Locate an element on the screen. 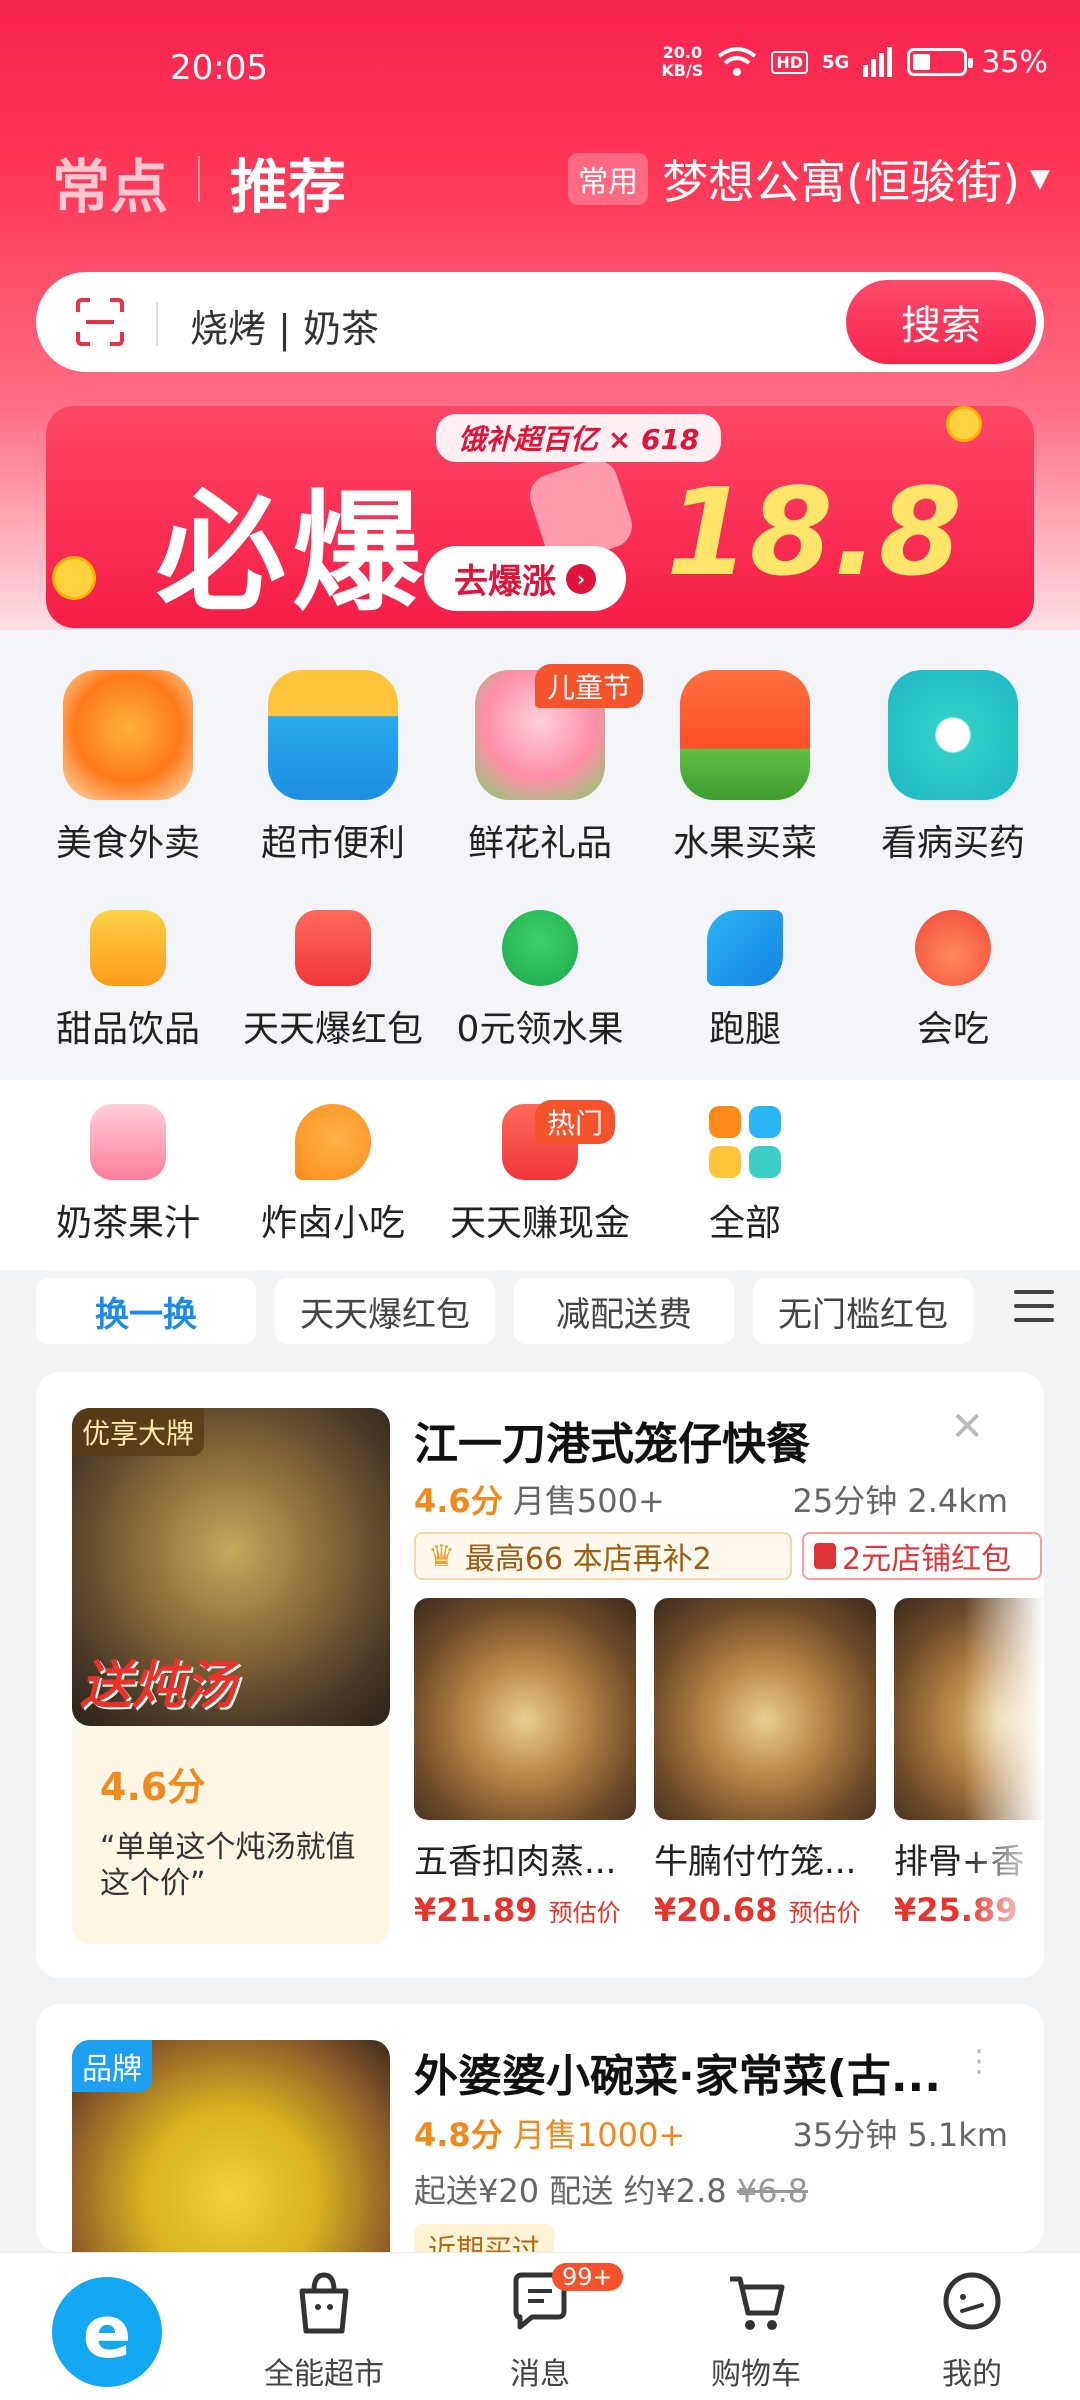  category-medicine: 看病买药 is located at coordinates (953, 768).